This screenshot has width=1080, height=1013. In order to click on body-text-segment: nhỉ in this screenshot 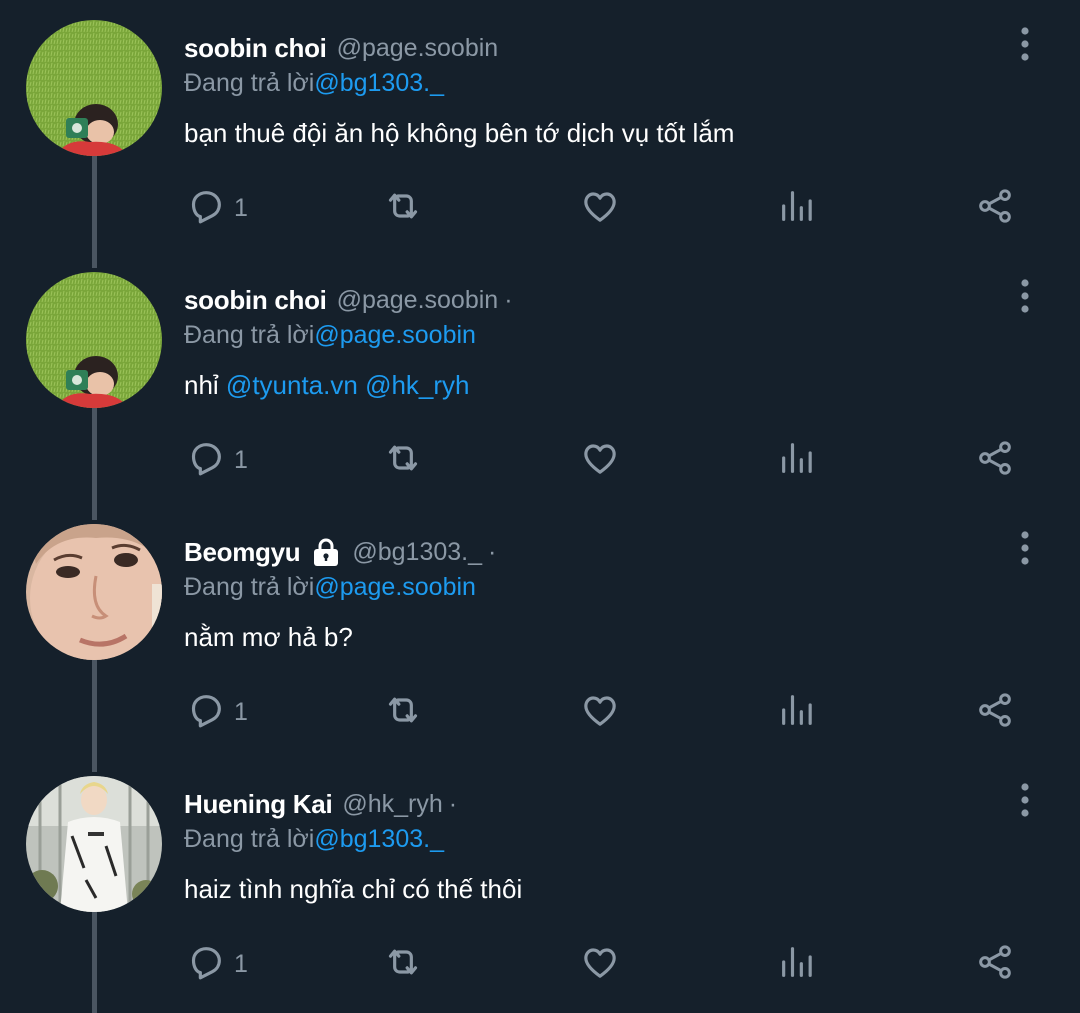, I will do `click(205, 385)`.